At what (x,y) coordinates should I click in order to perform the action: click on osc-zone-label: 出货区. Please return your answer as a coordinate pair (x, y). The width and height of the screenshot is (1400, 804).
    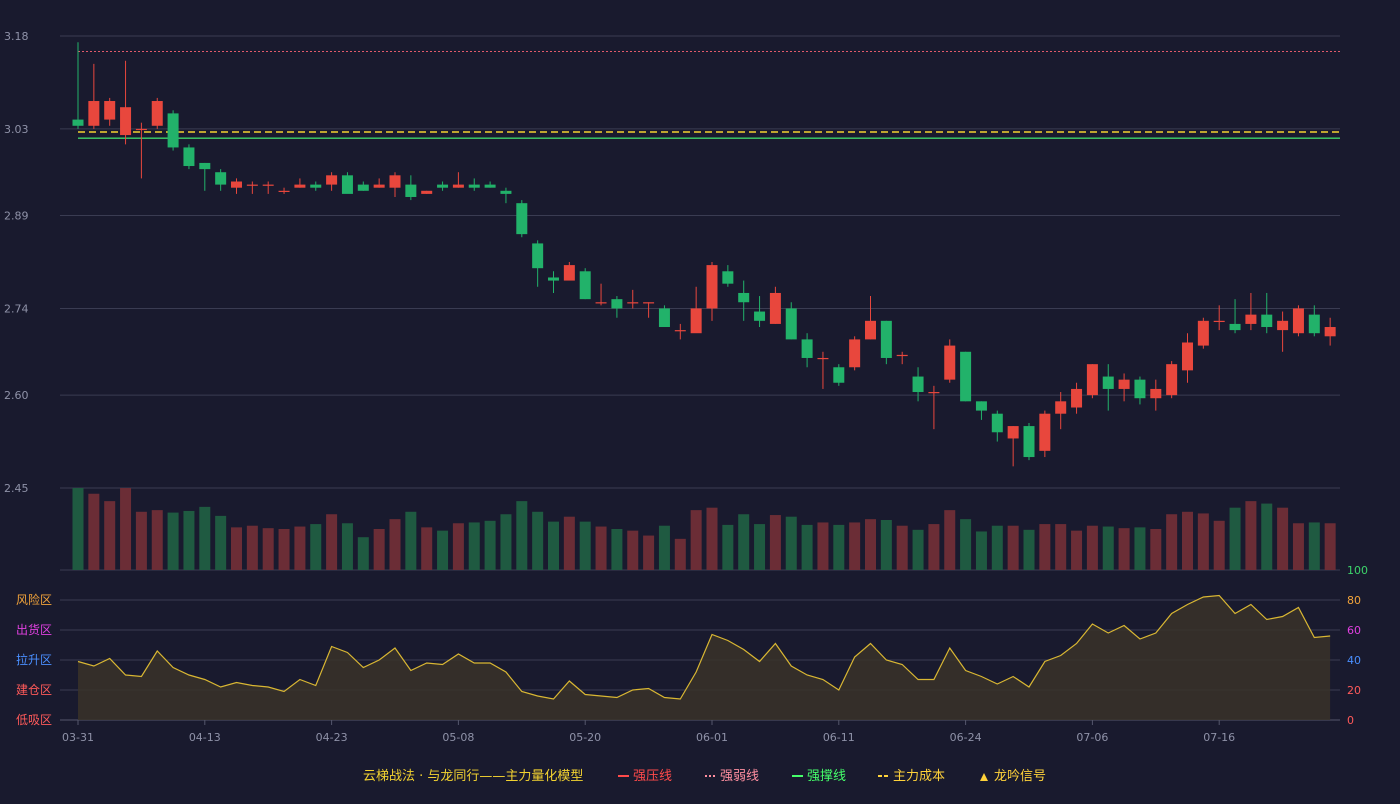
    Looking at the image, I should click on (34, 629).